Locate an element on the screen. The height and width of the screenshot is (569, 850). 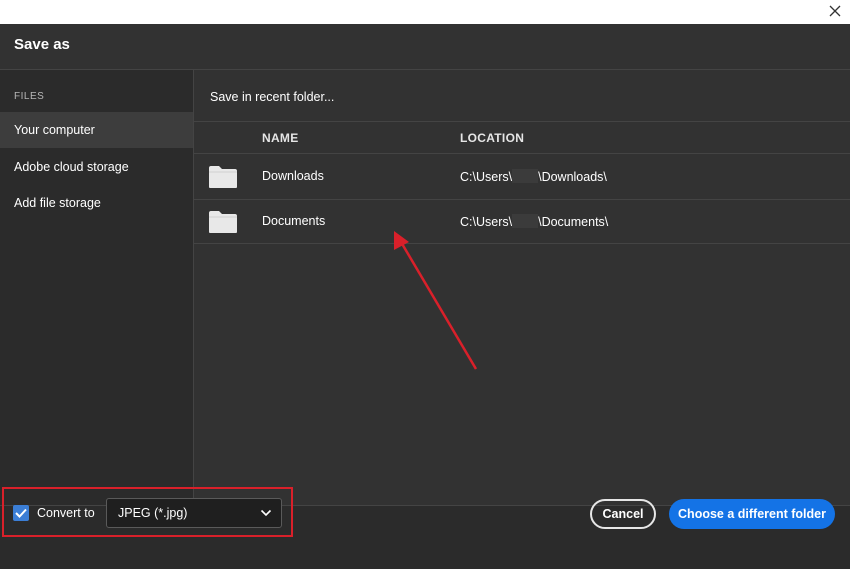
table-row: Downloads C:\Users\ \Downloads\ is located at coordinates (522, 176).